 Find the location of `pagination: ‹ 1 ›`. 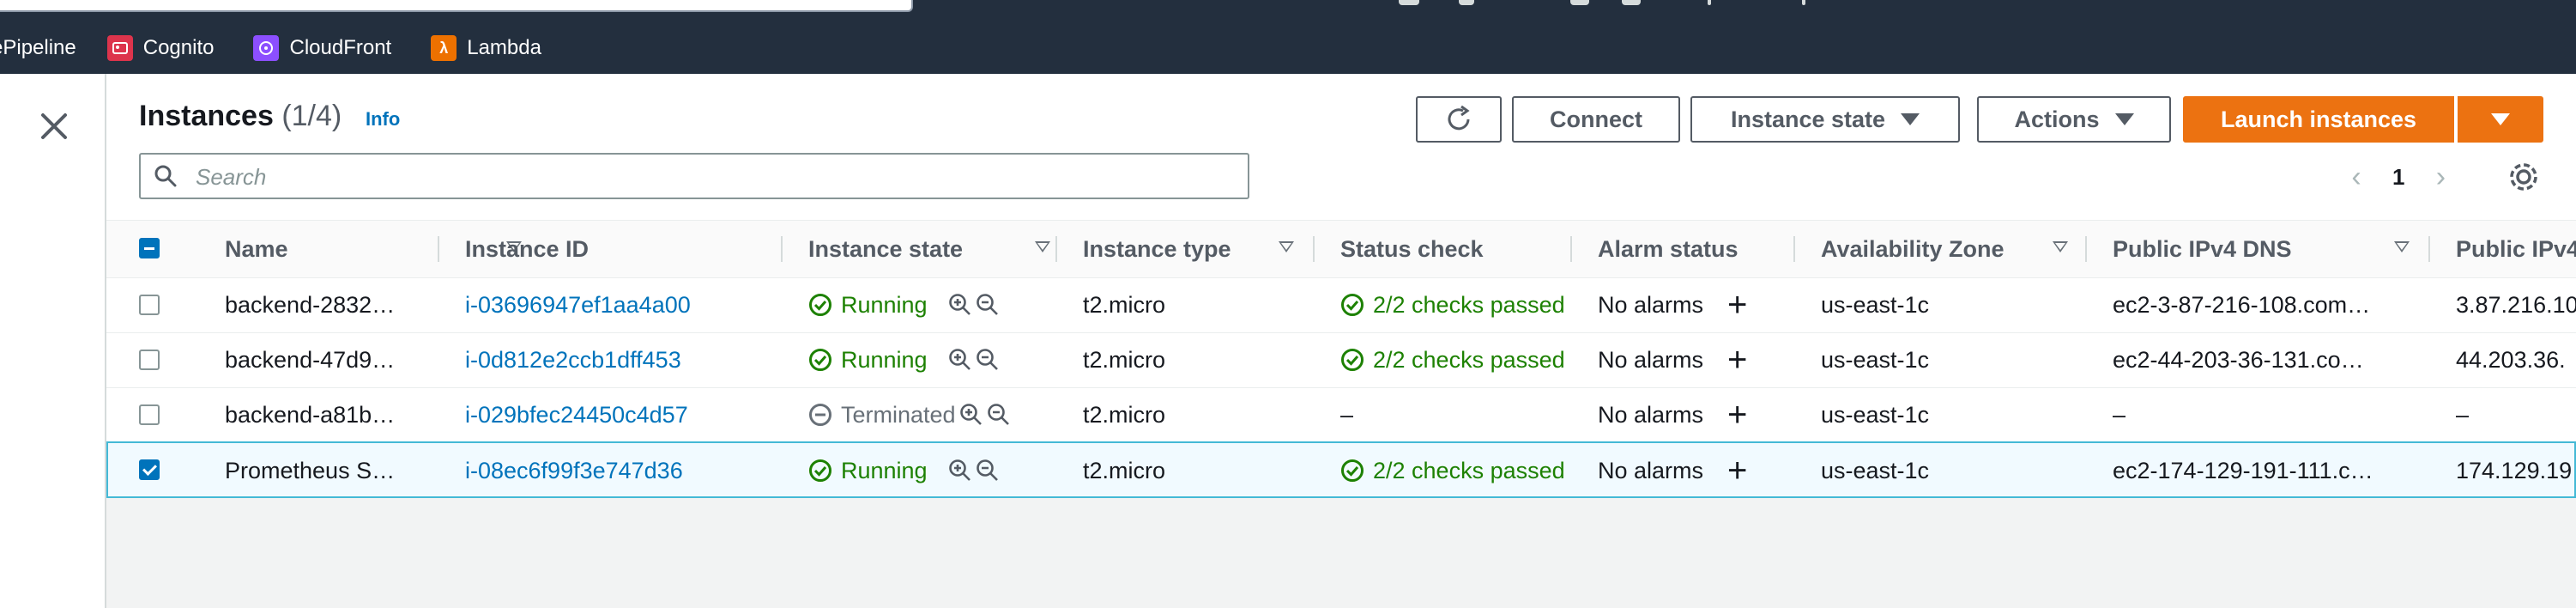

pagination: ‹ 1 › is located at coordinates (2398, 177).